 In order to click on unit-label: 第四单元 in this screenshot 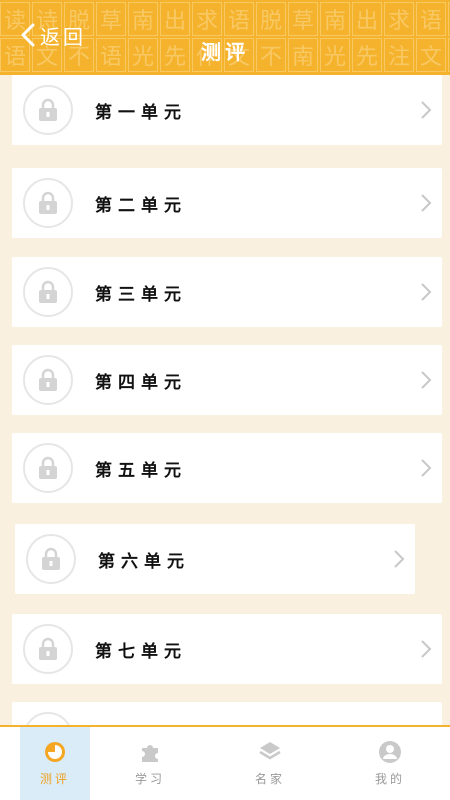, I will do `click(141, 382)`.